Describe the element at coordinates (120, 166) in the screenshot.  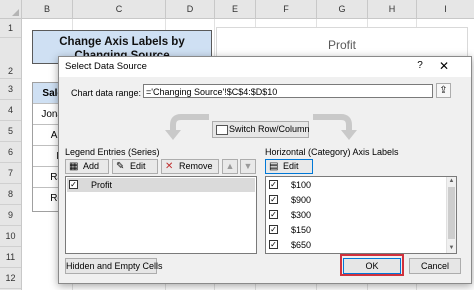
I see `edit-icon: ✎` at that location.